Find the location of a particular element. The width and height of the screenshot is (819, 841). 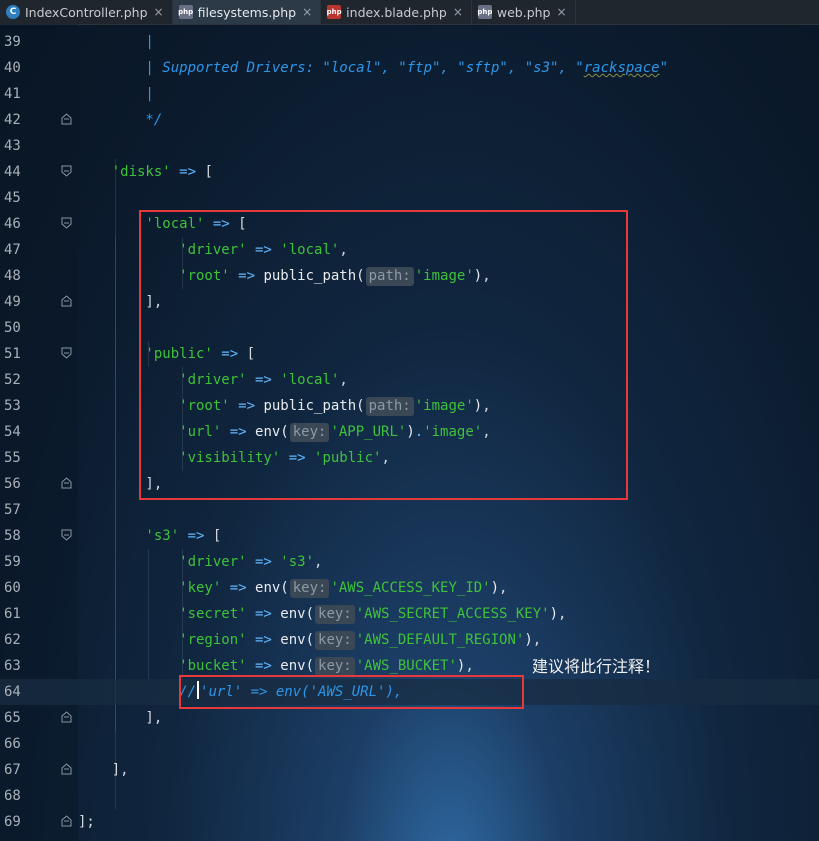

tab-web-php: php web.php × is located at coordinates (524, 12).